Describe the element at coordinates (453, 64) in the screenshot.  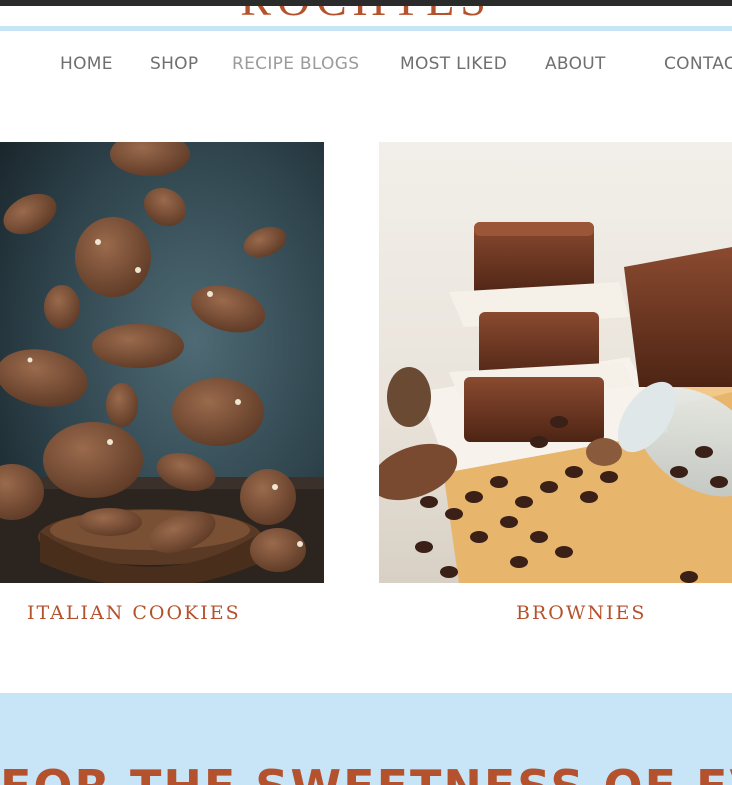
I see `nav-most-liked: MOST LIKED` at that location.